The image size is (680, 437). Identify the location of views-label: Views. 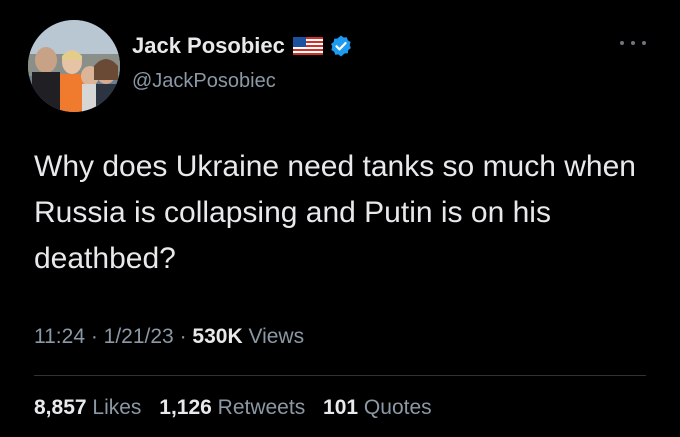
(273, 336).